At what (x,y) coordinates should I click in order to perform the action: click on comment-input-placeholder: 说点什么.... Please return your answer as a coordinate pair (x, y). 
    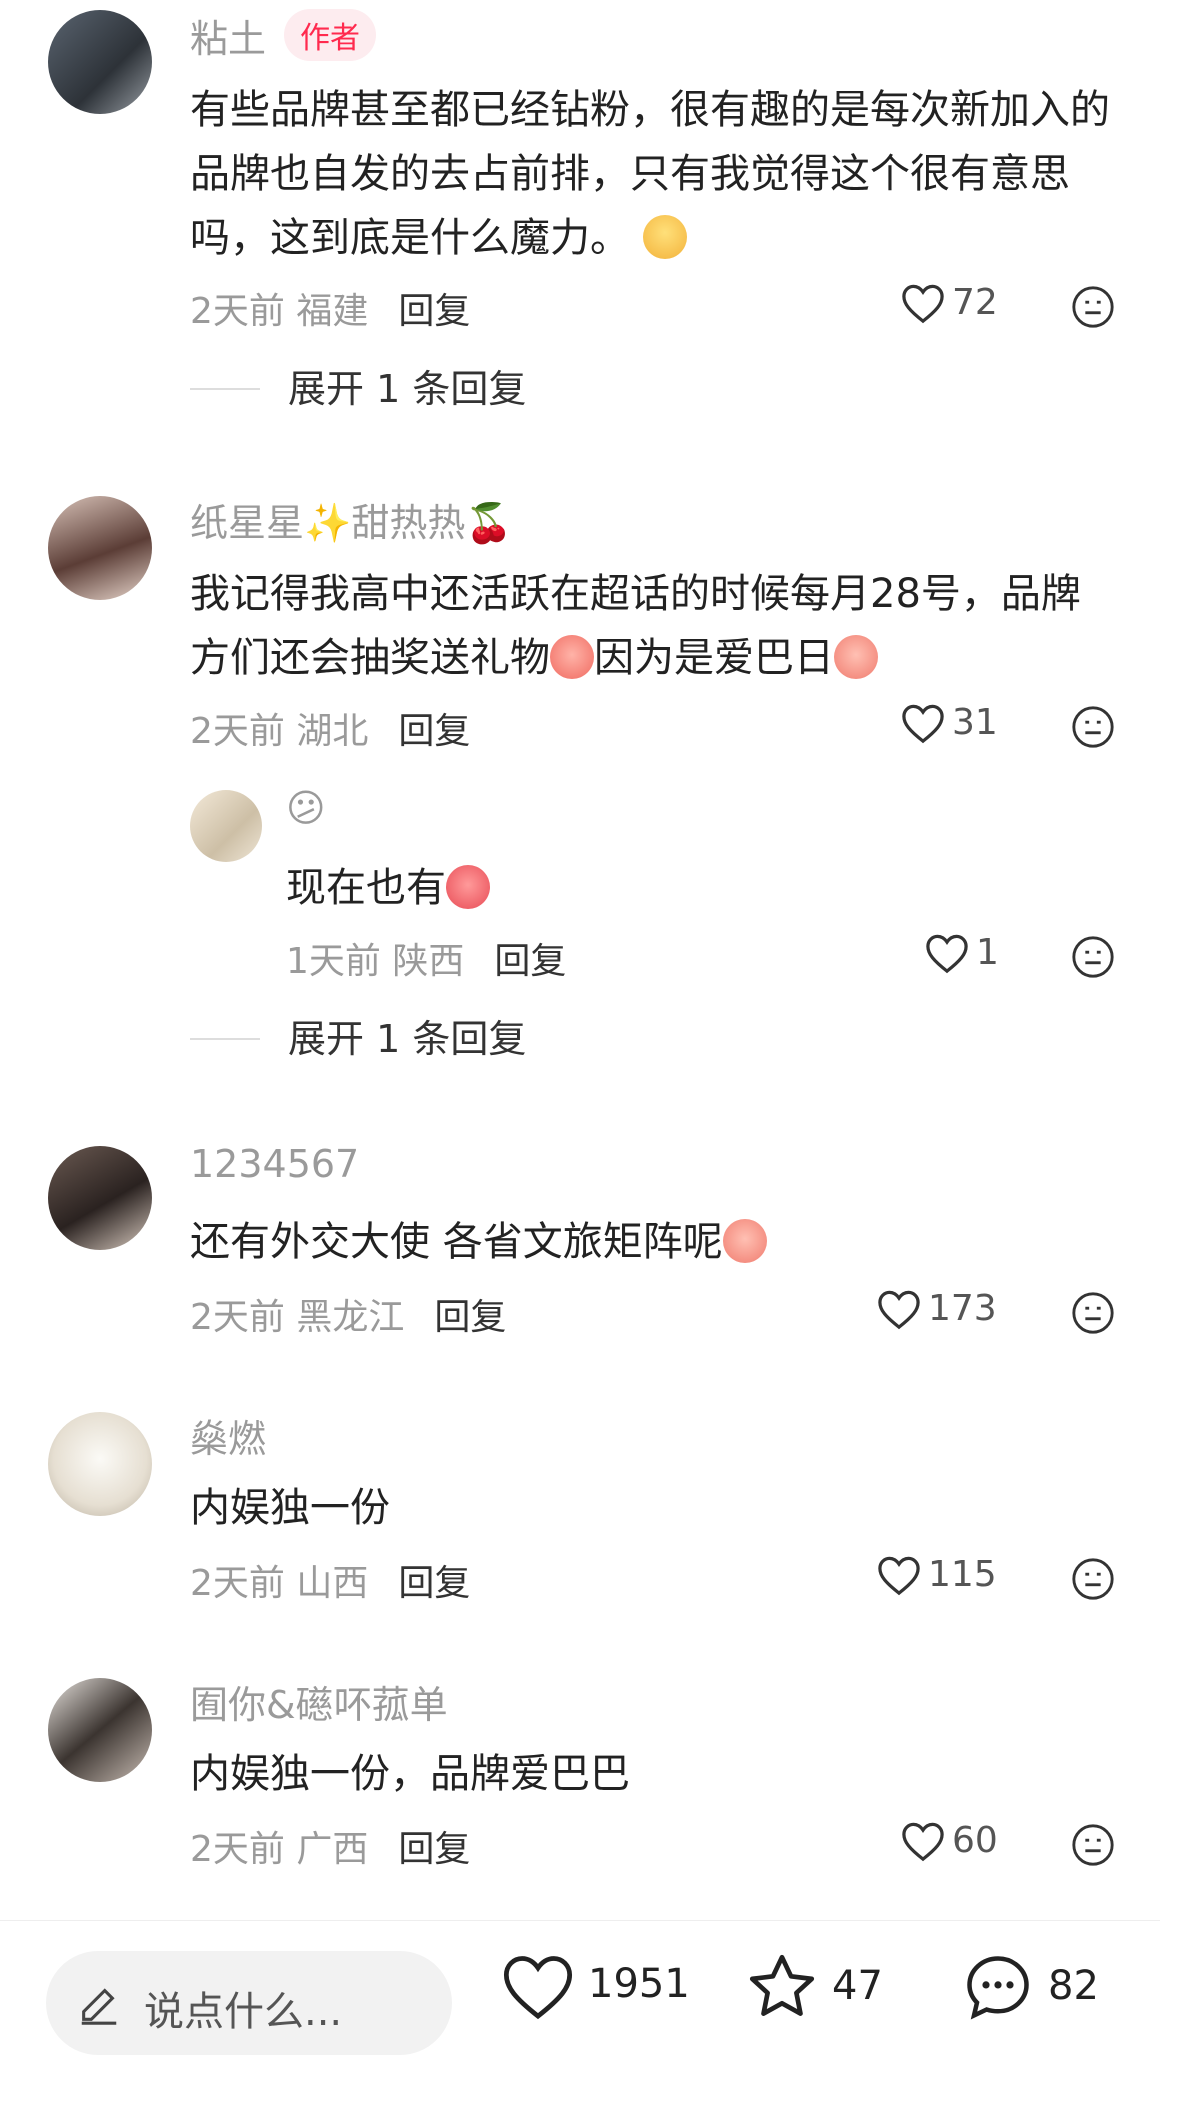
    Looking at the image, I should click on (243, 2012).